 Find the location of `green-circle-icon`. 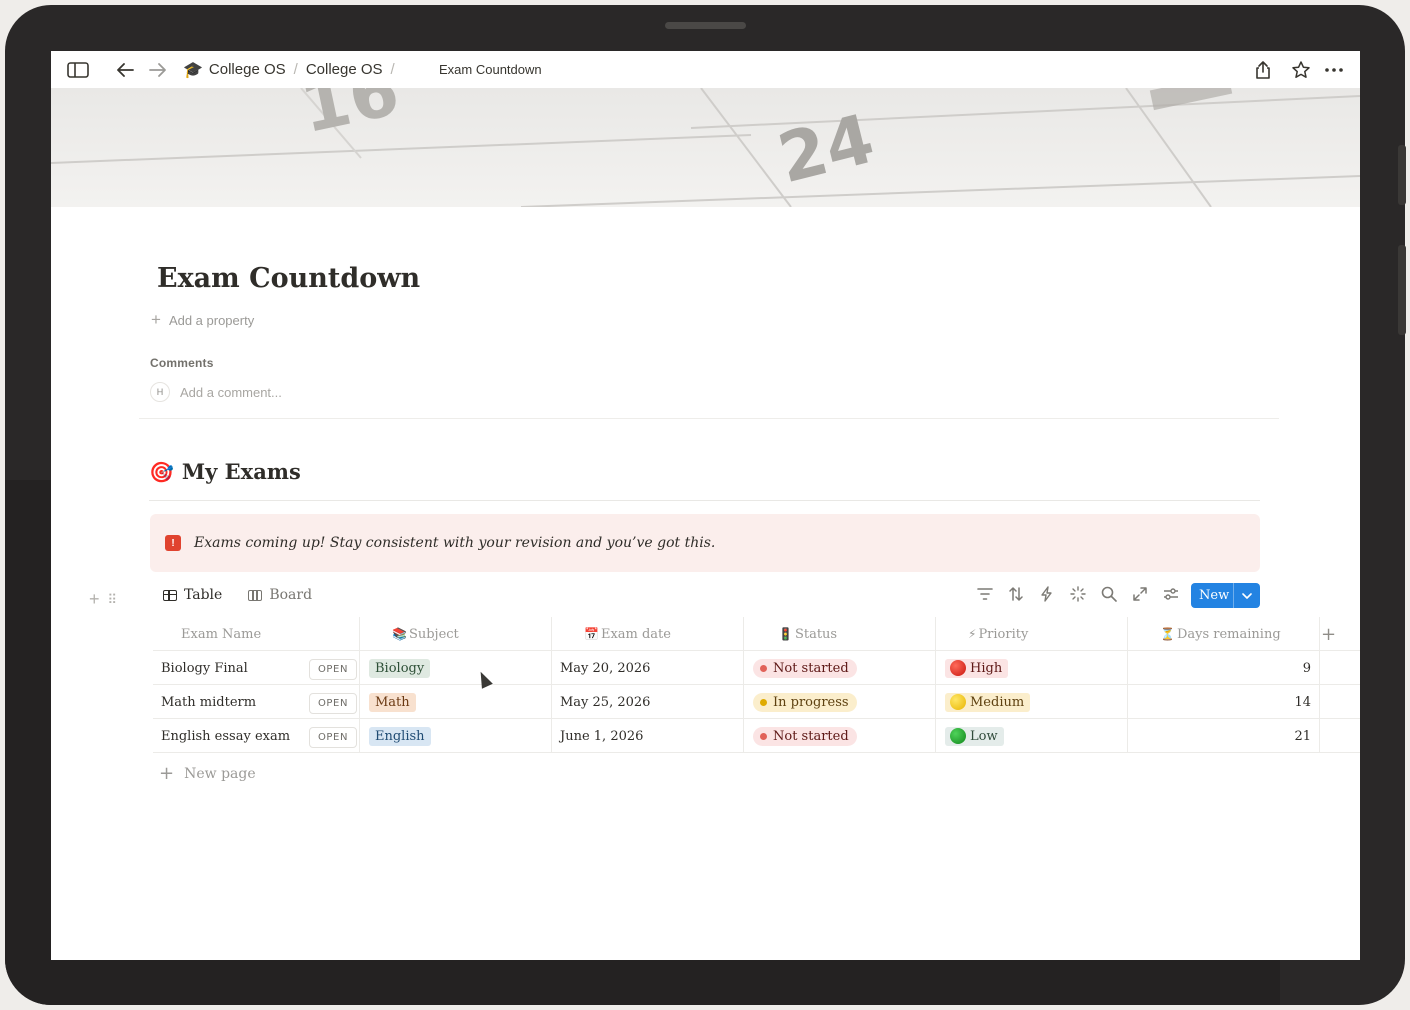

green-circle-icon is located at coordinates (958, 736).